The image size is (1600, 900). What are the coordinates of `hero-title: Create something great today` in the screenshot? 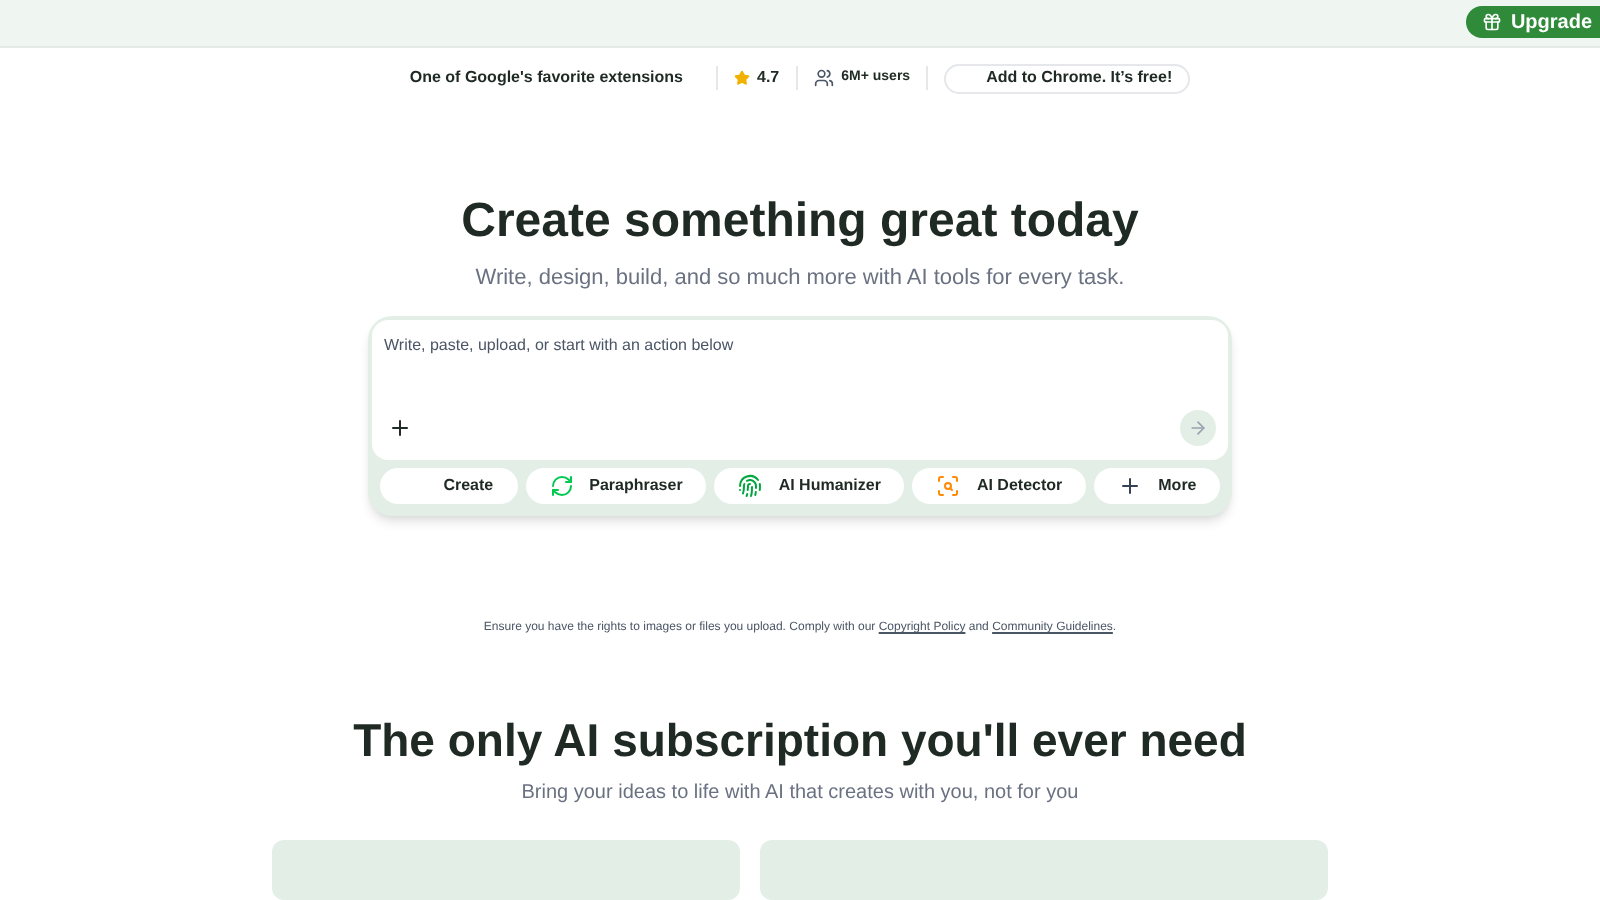 It's located at (800, 221).